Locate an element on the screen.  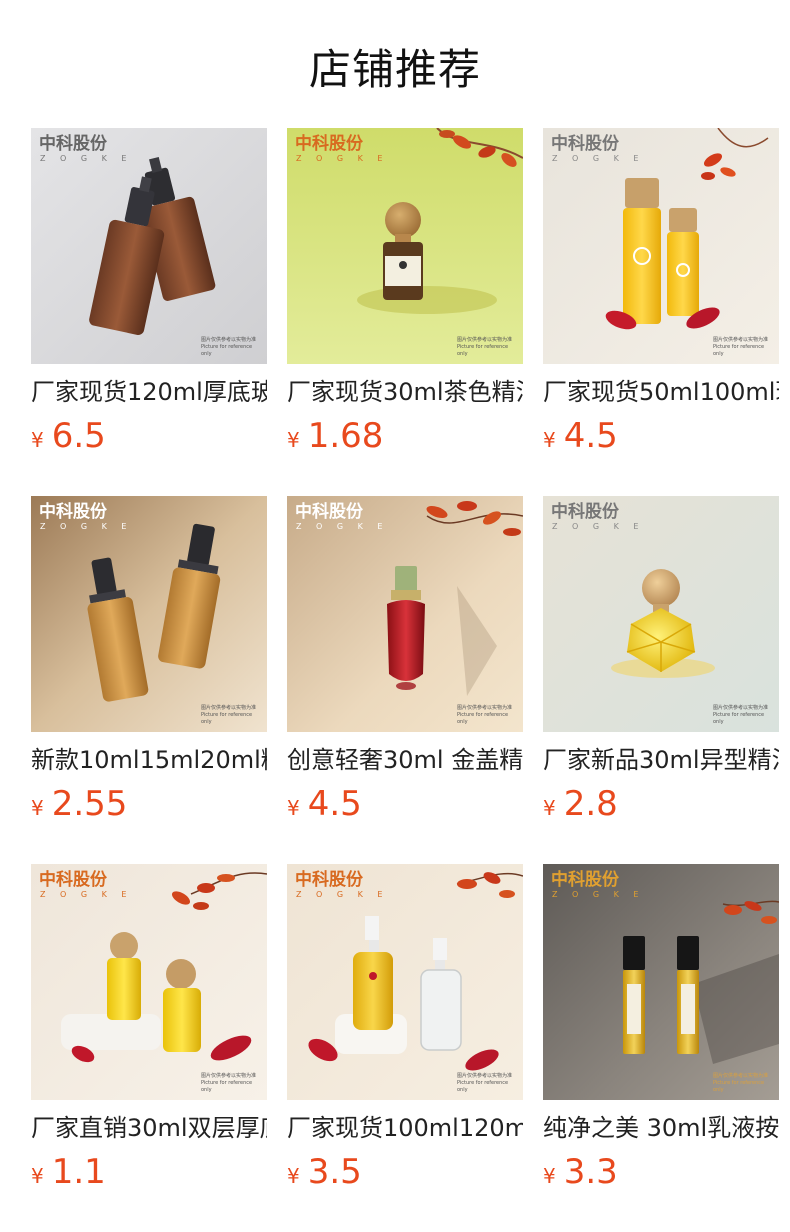
price-value: 3.5 is located at coordinates (334, 1172).